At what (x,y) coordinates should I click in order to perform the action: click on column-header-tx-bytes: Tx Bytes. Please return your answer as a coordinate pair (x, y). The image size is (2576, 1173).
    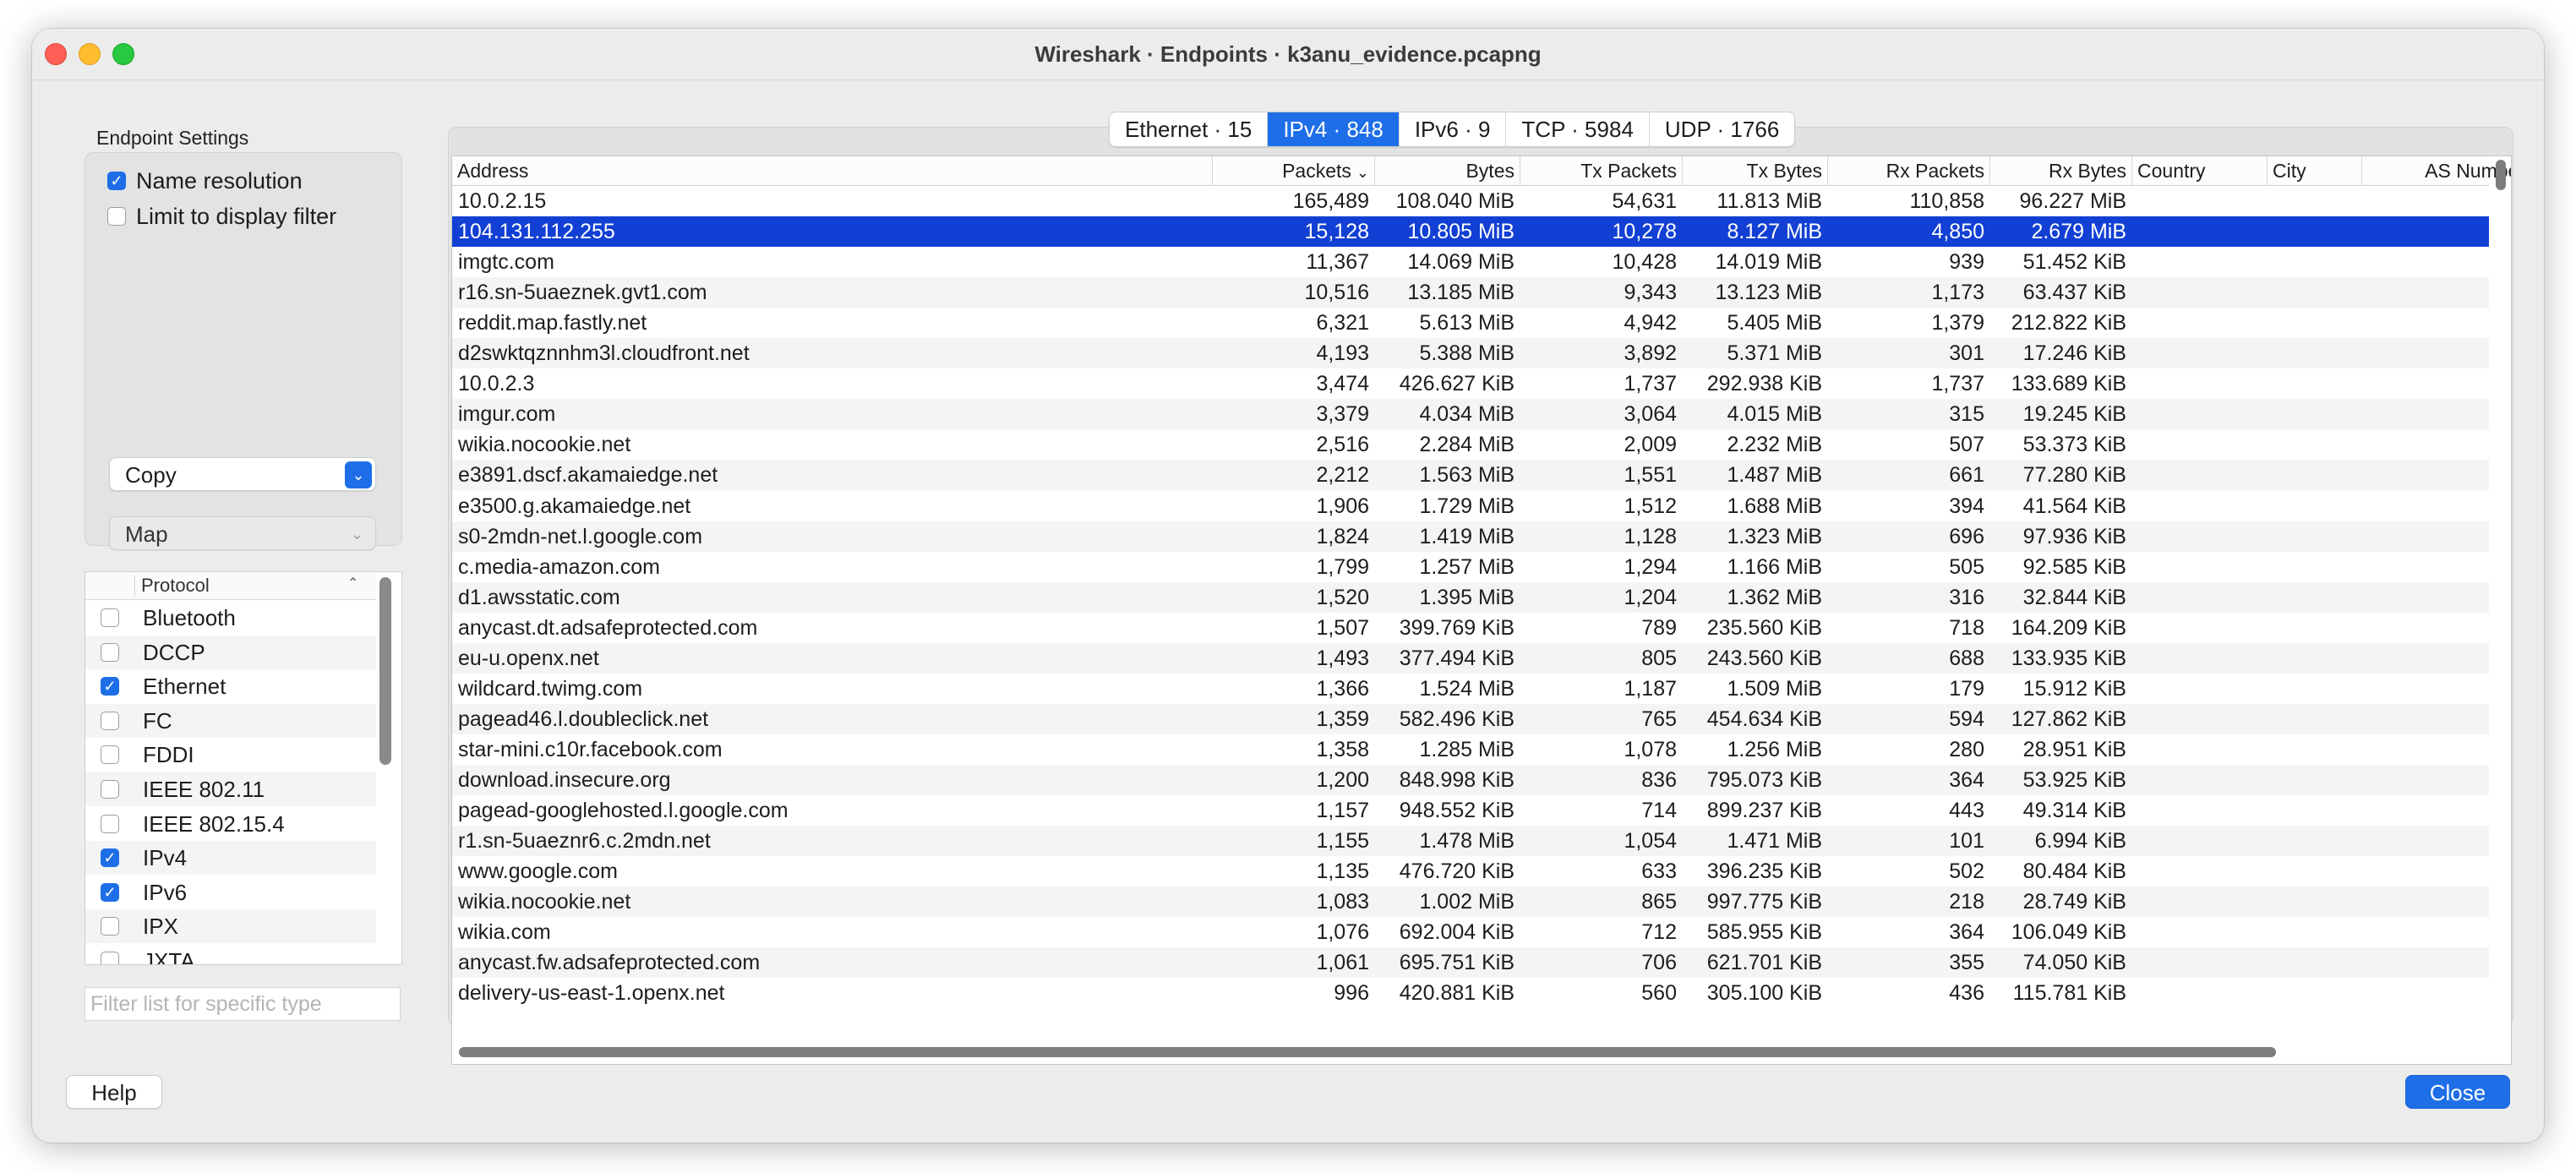
    Looking at the image, I should click on (1755, 171).